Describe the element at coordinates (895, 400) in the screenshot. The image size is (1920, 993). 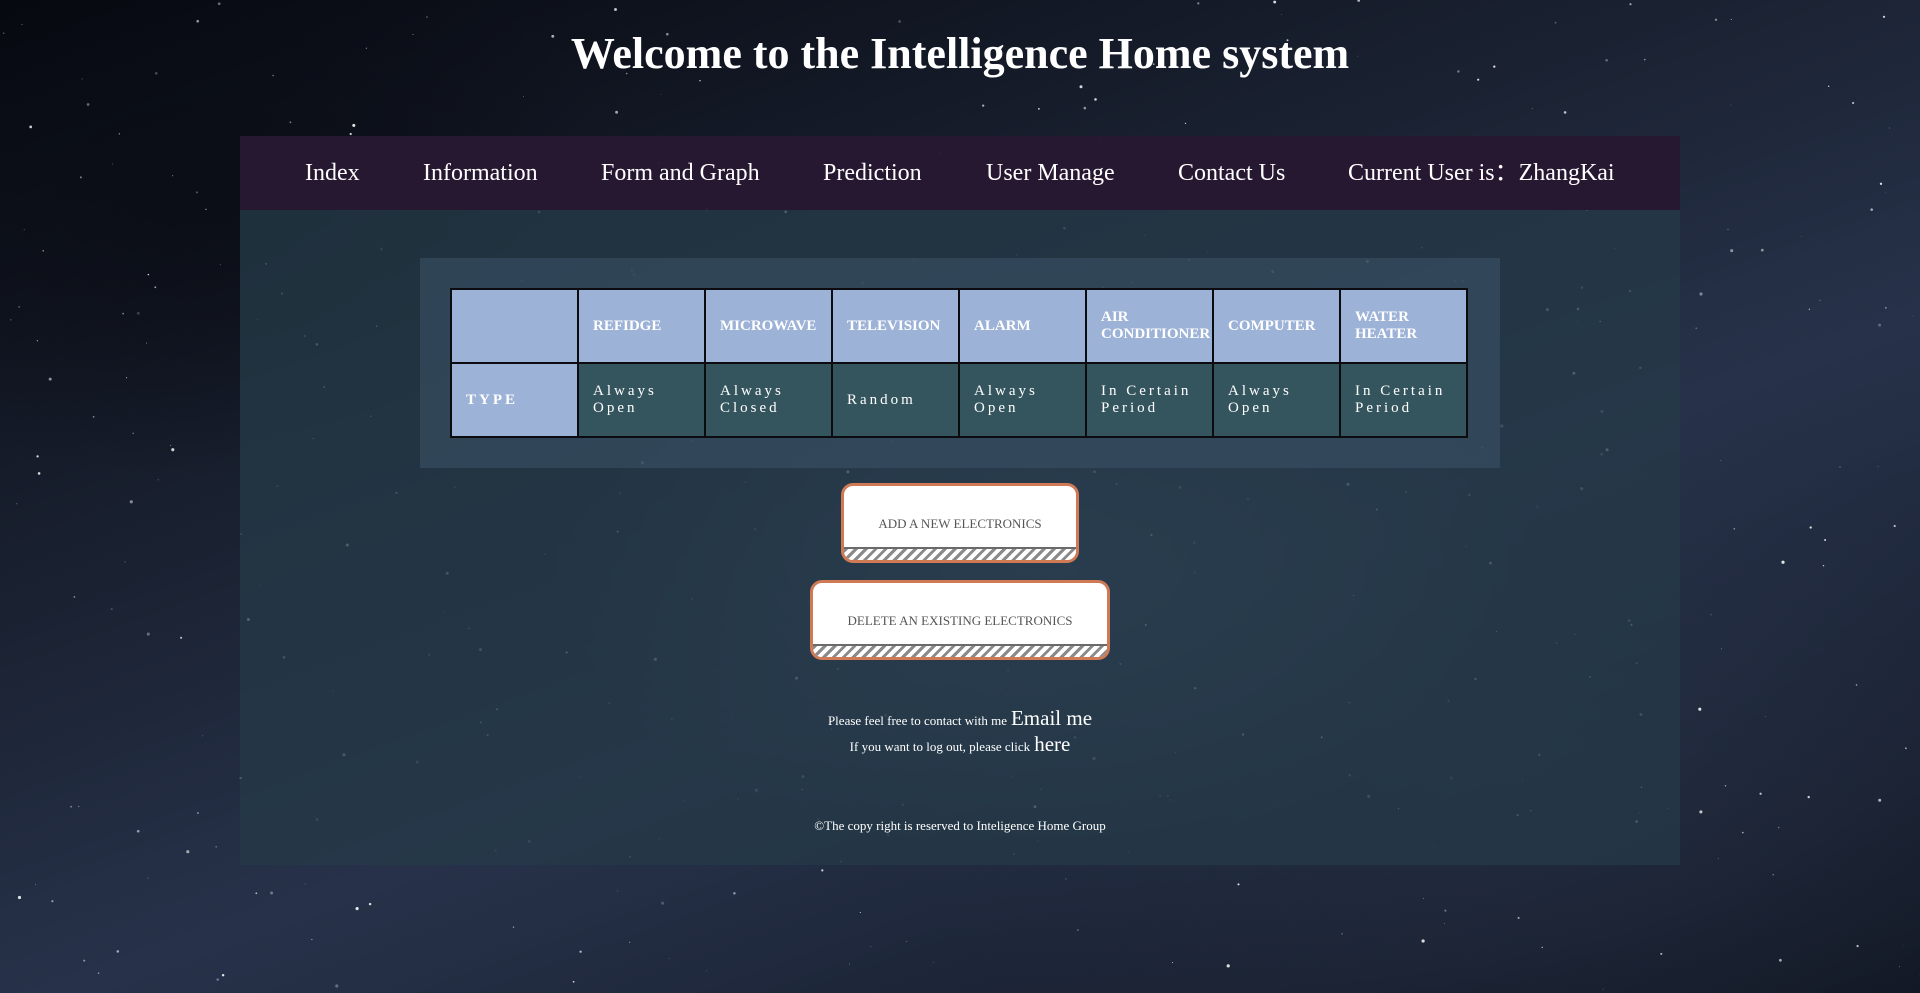
I see `type-cell: Random` at that location.